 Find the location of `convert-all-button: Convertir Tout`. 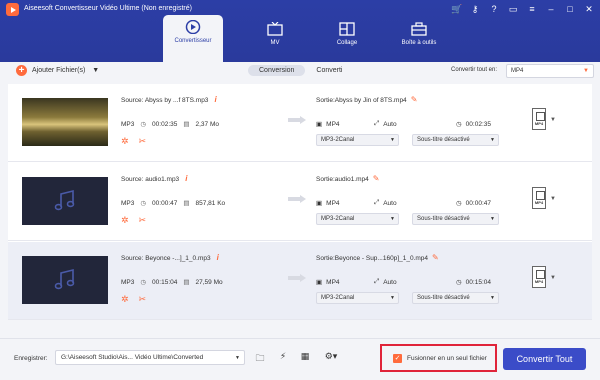

convert-all-button: Convertir Tout is located at coordinates (544, 359).